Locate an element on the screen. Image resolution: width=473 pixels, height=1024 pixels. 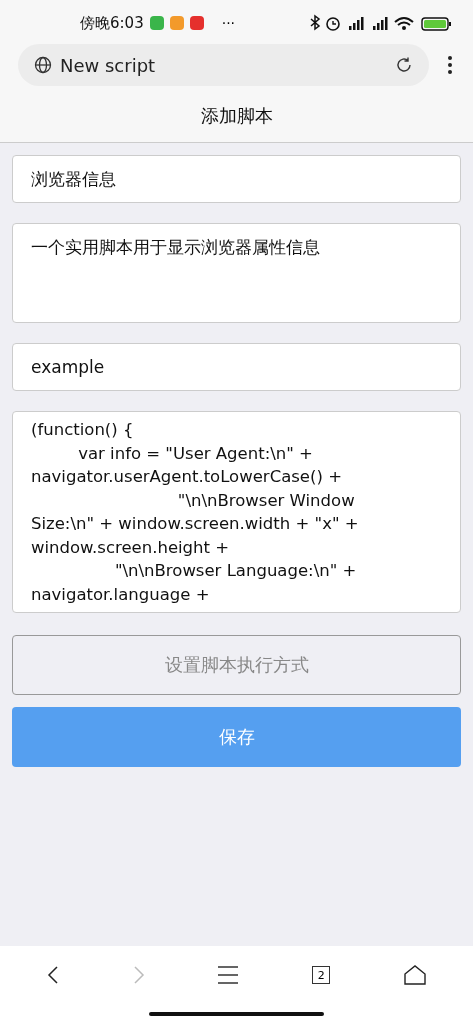
home-icon is located at coordinates (415, 975).